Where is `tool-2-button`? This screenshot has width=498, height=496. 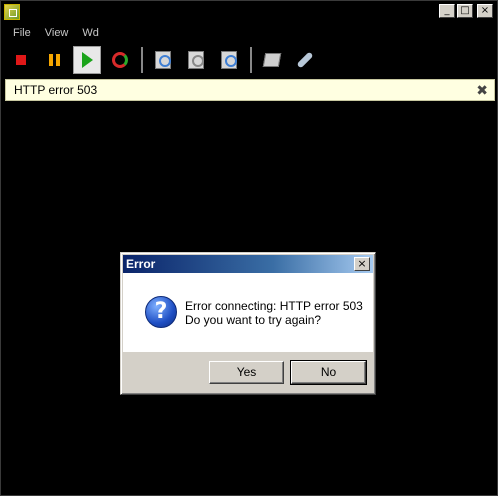 tool-2-button is located at coordinates (196, 60).